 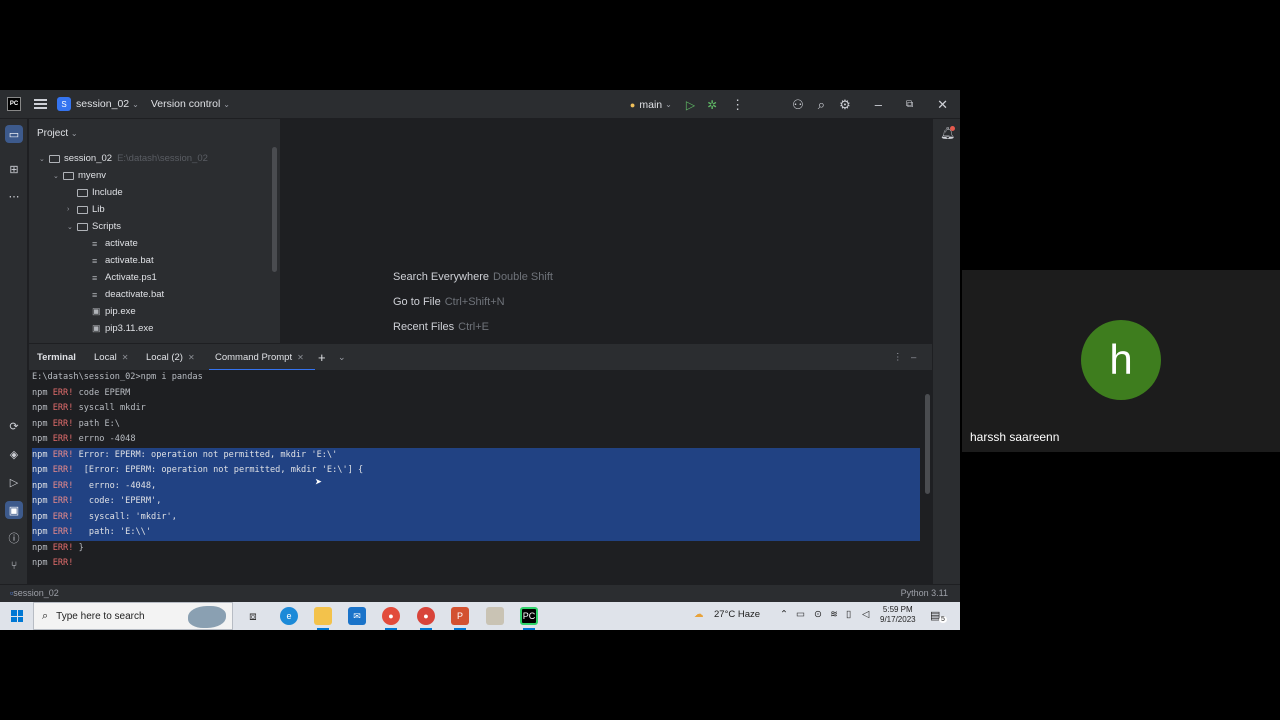 What do you see at coordinates (95, 192) in the screenshot?
I see `tree-item-include: Include` at bounding box center [95, 192].